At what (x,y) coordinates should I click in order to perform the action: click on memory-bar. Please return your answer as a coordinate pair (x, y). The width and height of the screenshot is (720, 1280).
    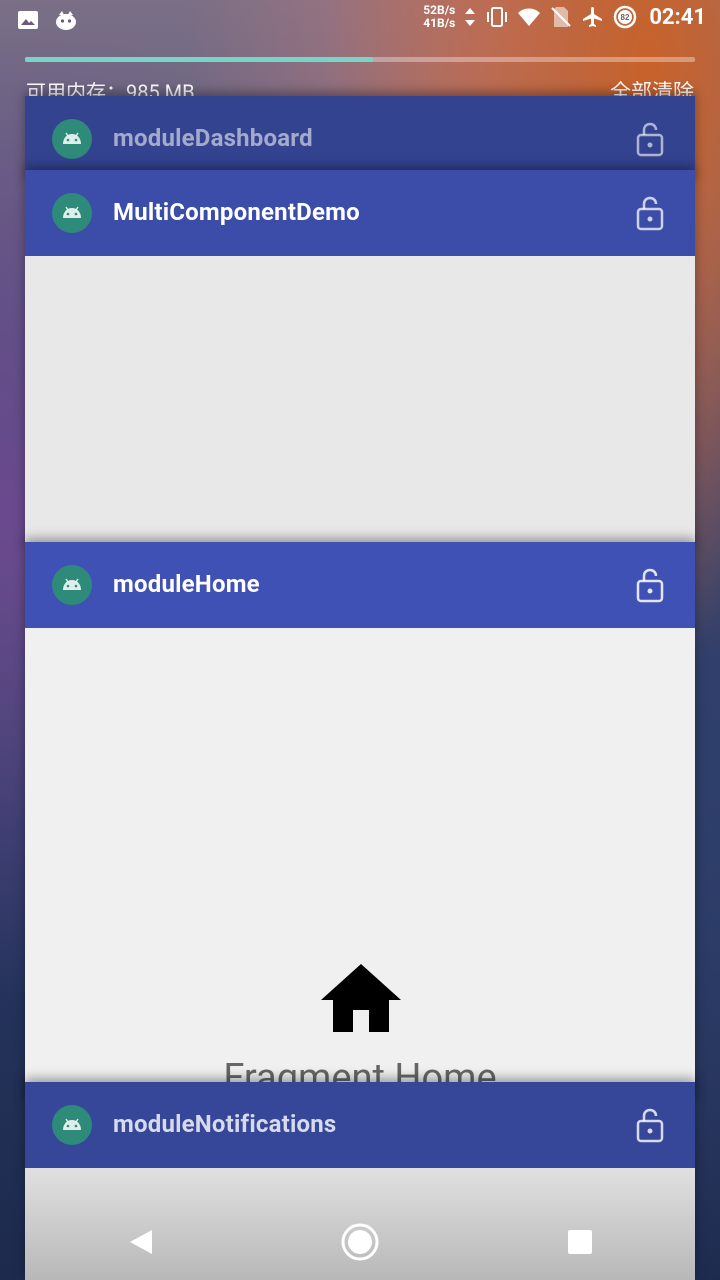
    Looking at the image, I should click on (360, 59).